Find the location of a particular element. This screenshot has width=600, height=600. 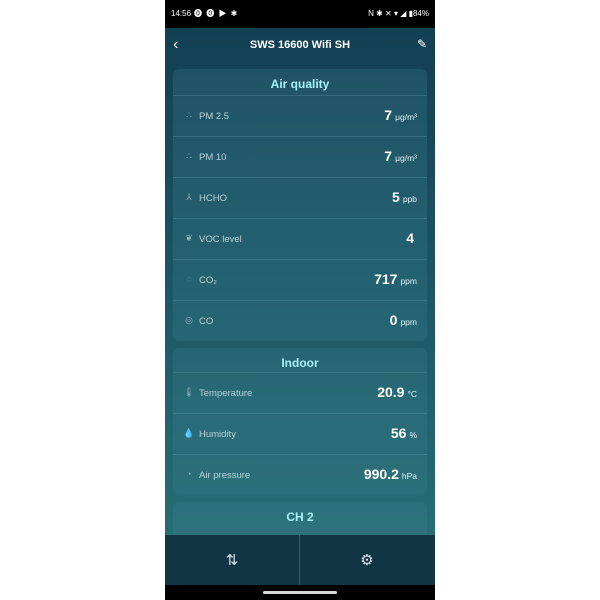

droplet-icon: 💧 is located at coordinates (189, 433).